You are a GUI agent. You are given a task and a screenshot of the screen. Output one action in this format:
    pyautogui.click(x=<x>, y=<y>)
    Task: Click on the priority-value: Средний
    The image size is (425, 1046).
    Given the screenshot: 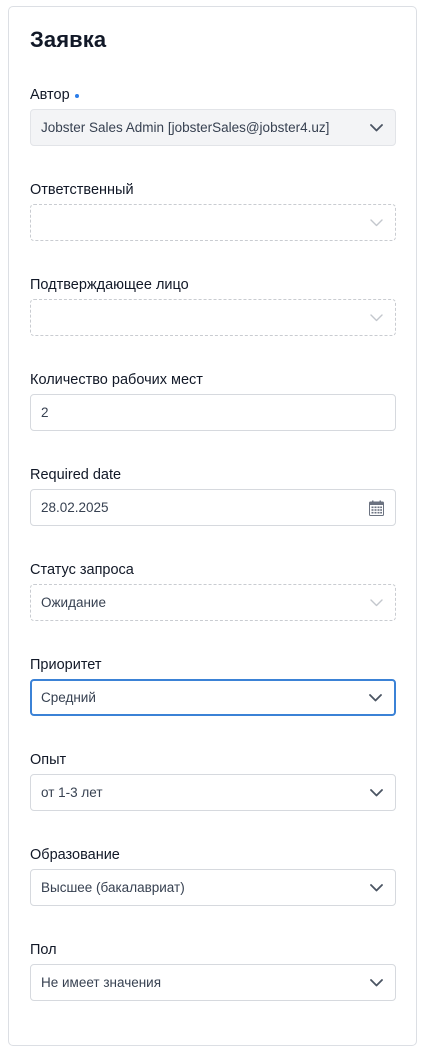 What is the action you would take?
    pyautogui.click(x=68, y=697)
    